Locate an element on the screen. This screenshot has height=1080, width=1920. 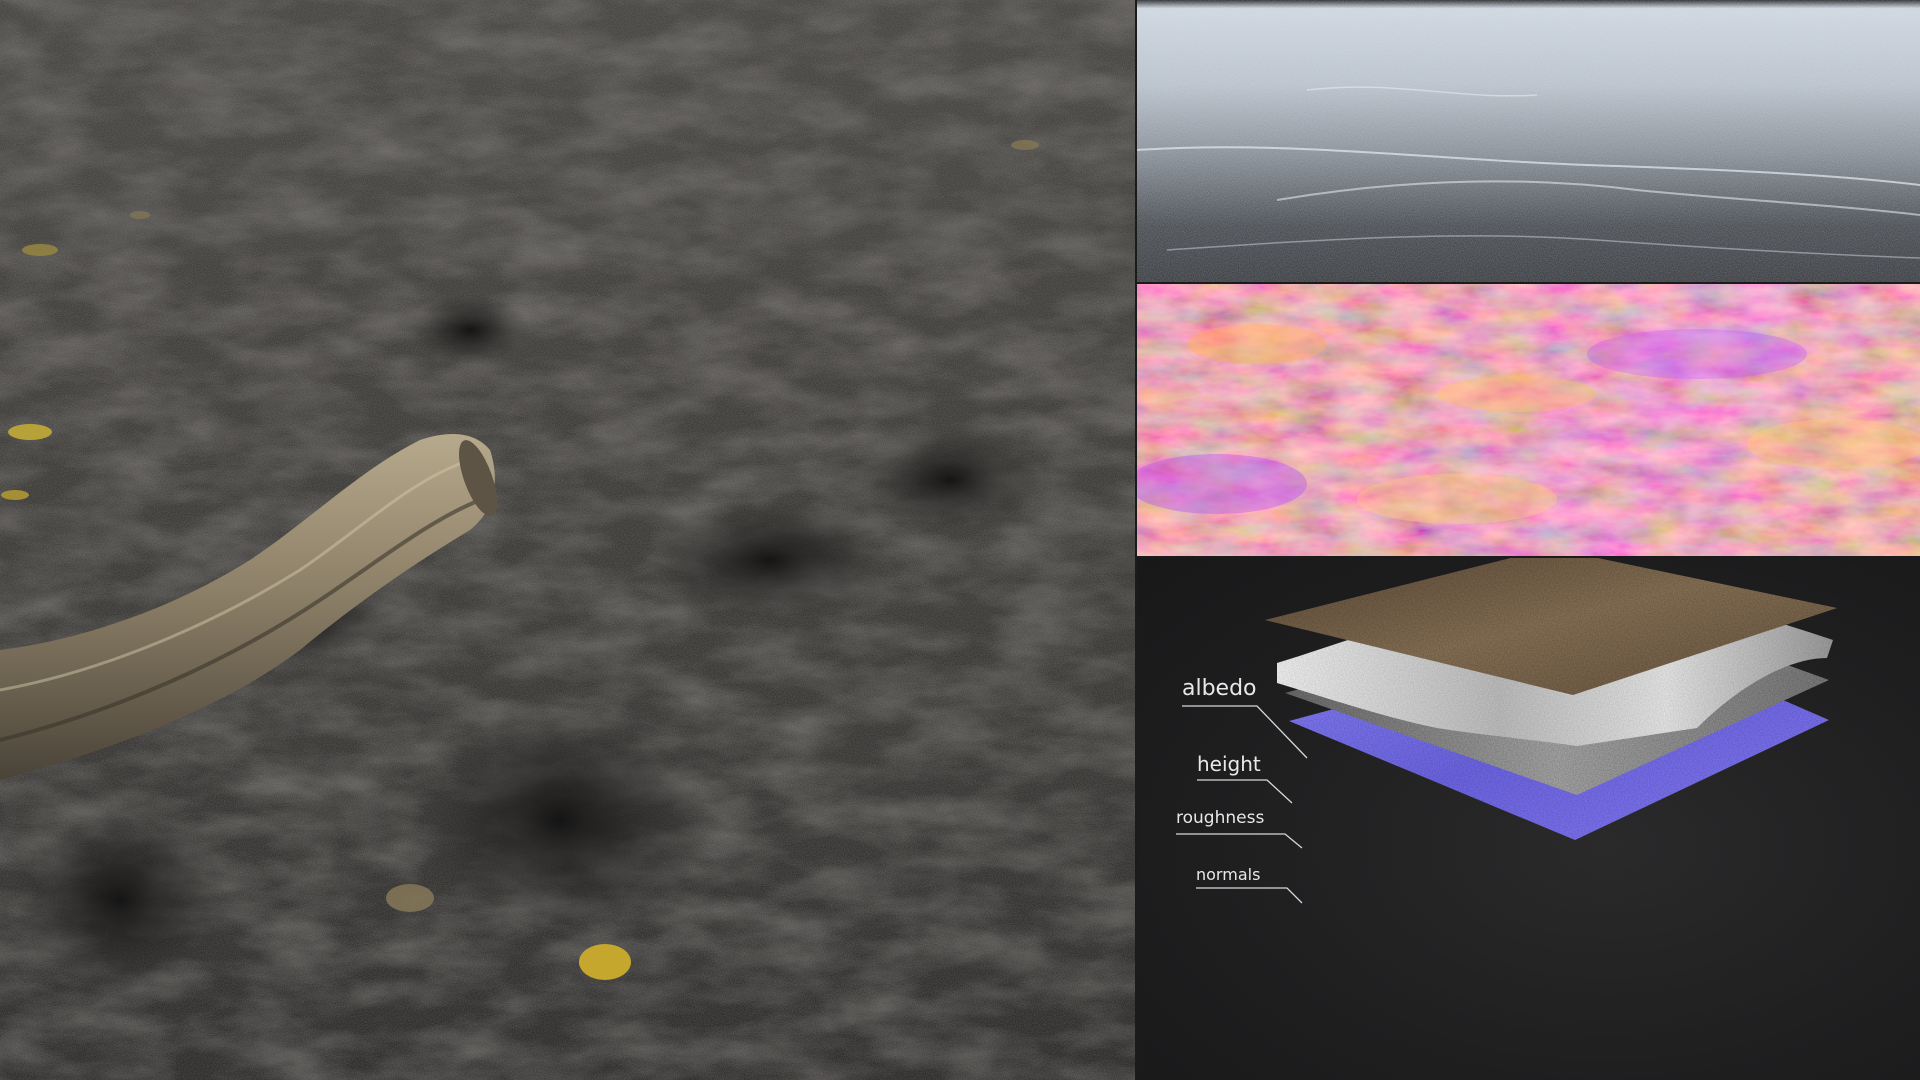
sand-render-image is located at coordinates (1528, 141).